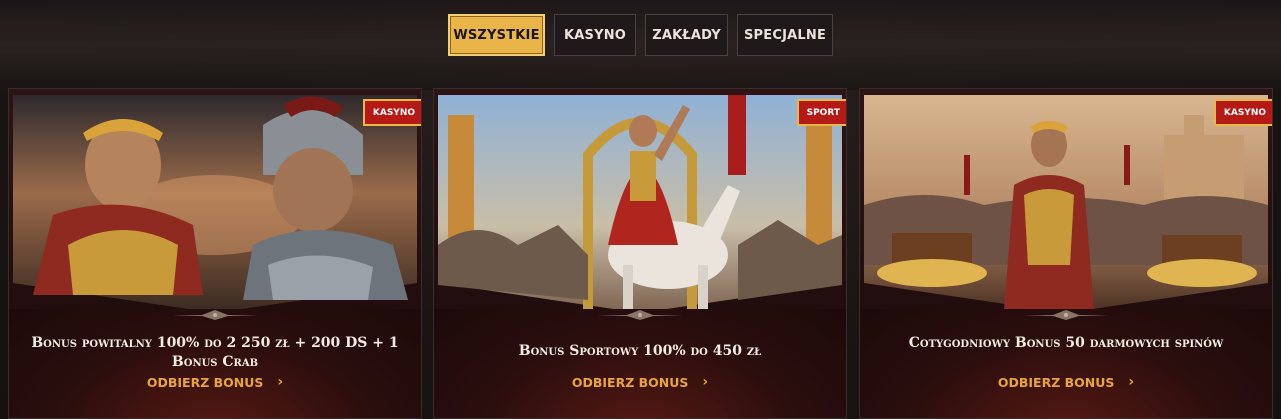 The width and height of the screenshot is (1281, 419). Describe the element at coordinates (821, 112) in the screenshot. I see `category-badge: SPORT` at that location.